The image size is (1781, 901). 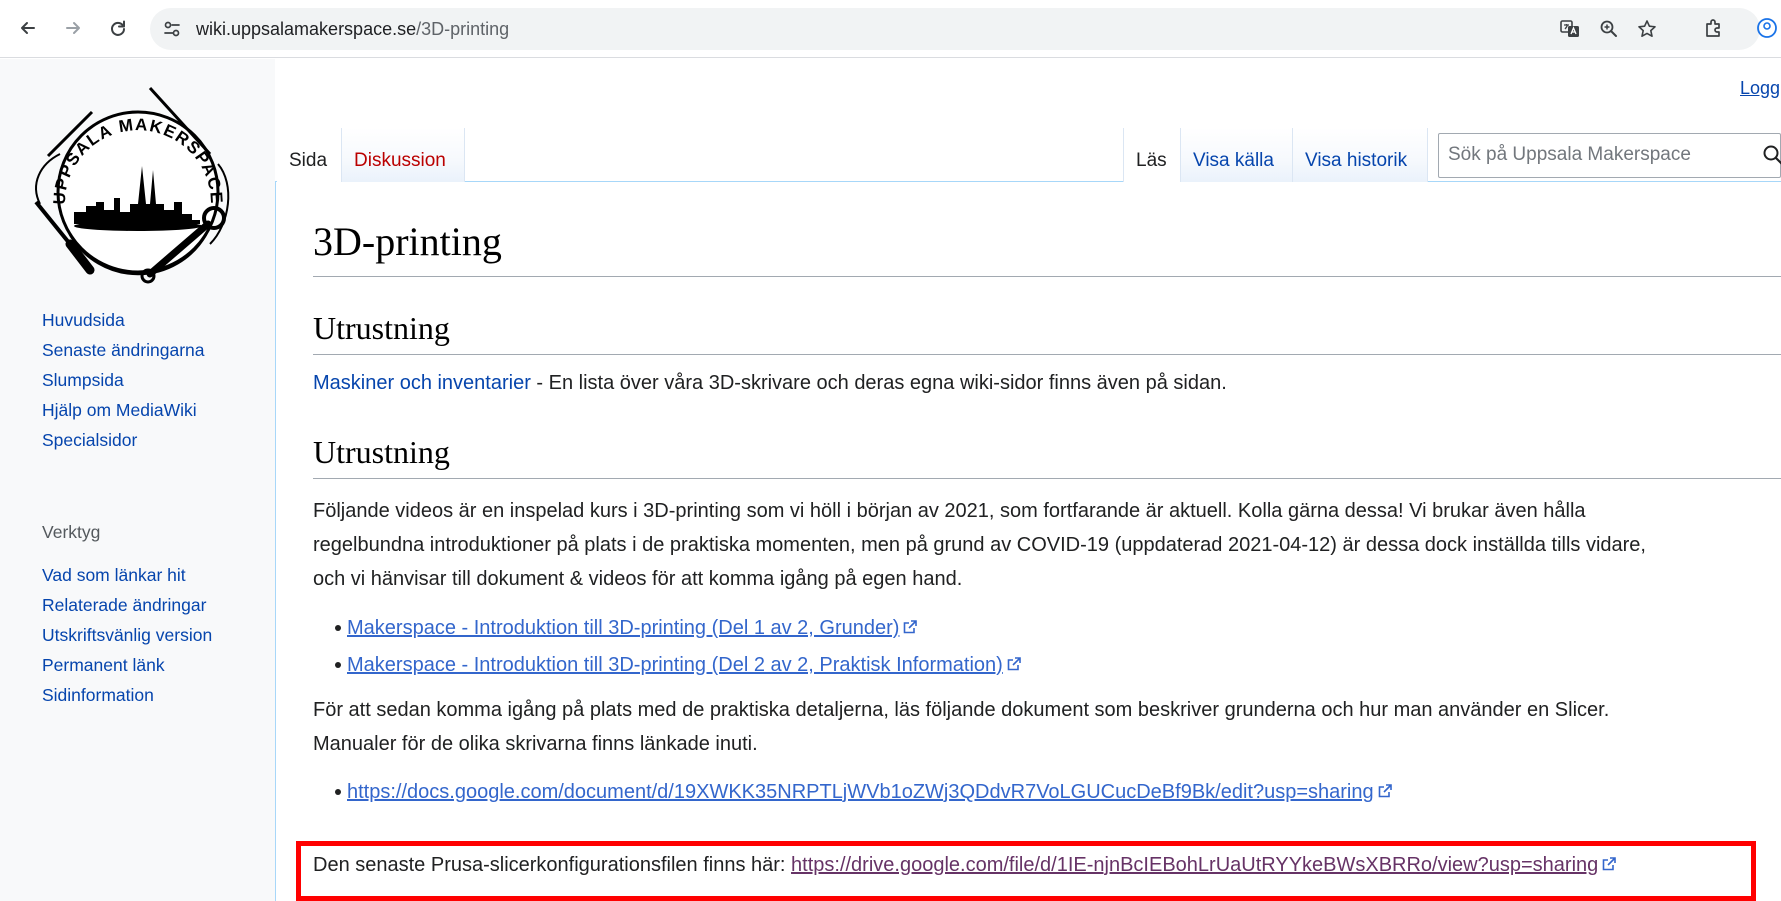 I want to click on tab-sida-label: Sida, so click(x=308, y=160).